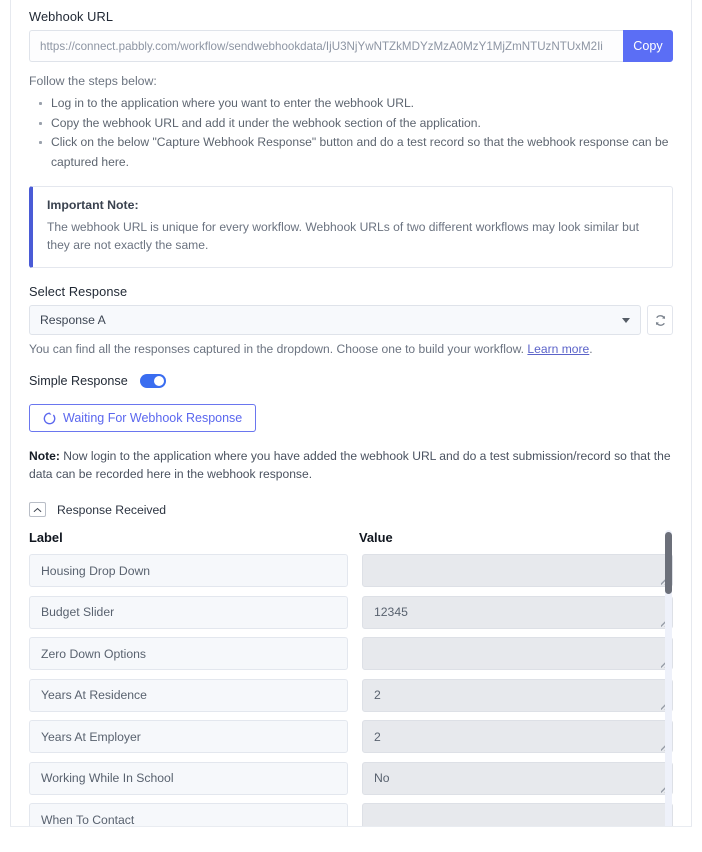  I want to click on response-received-header: Response Received, so click(351, 509).